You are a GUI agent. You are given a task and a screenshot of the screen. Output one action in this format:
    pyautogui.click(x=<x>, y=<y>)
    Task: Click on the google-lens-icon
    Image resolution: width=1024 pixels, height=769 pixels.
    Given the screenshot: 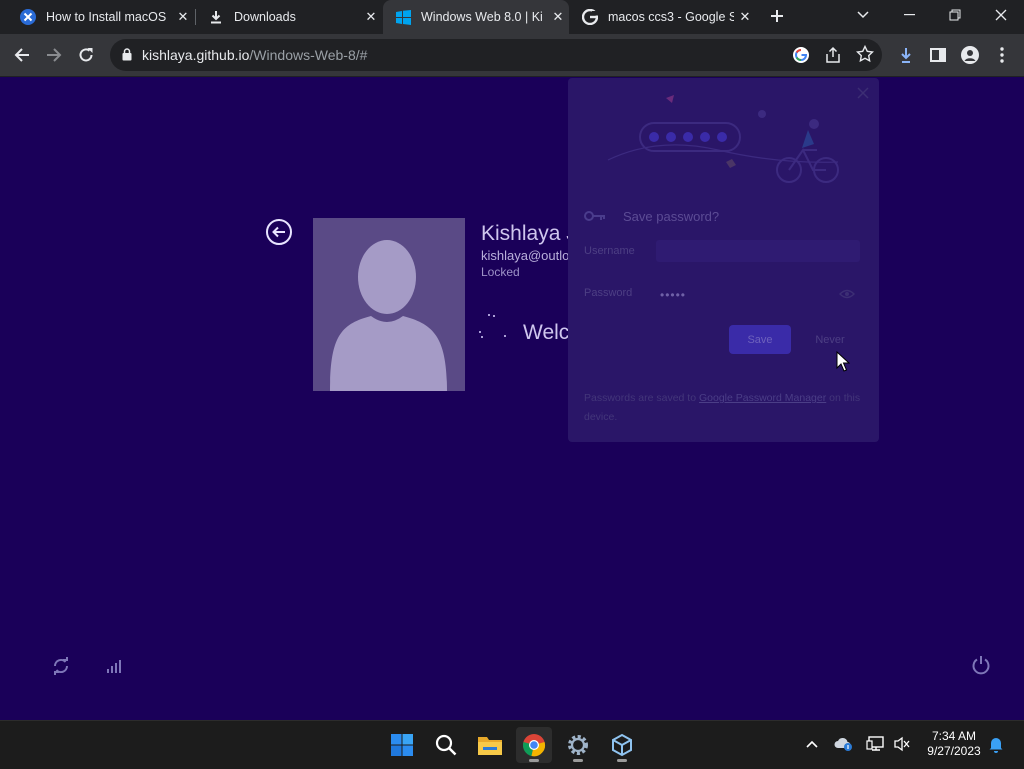 What is the action you would take?
    pyautogui.click(x=801, y=57)
    